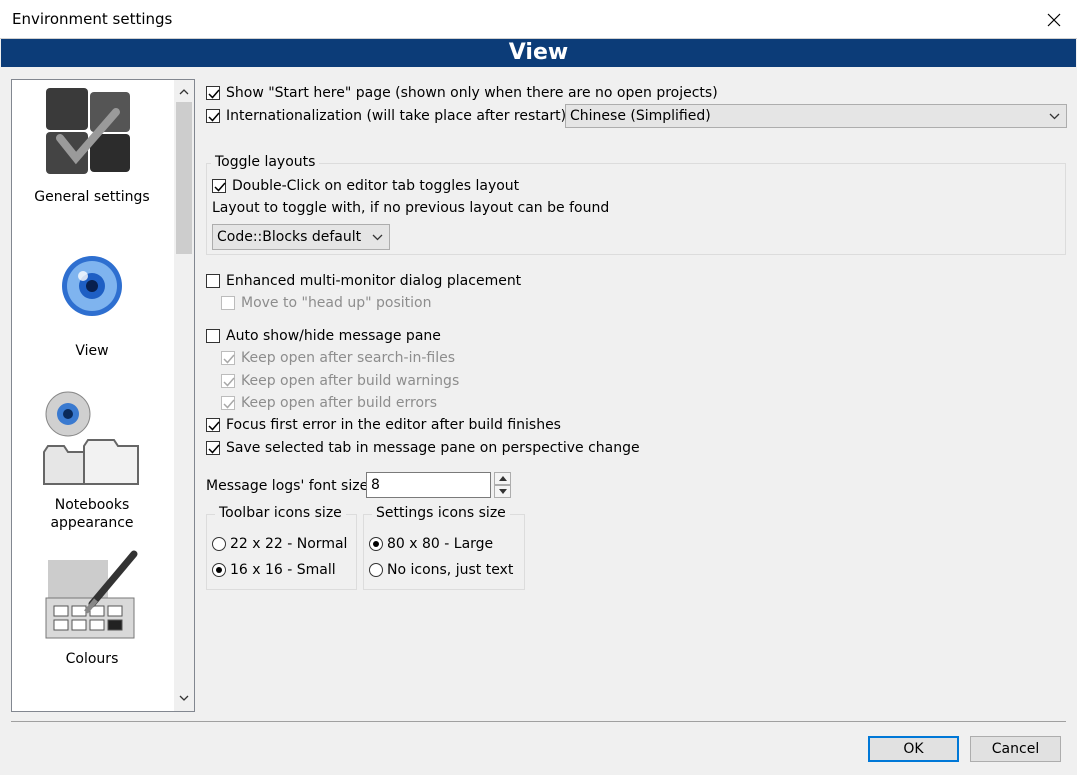 This screenshot has width=1077, height=775. Describe the element at coordinates (92, 659) in the screenshot. I see `sidebar-item-label: Colours` at that location.